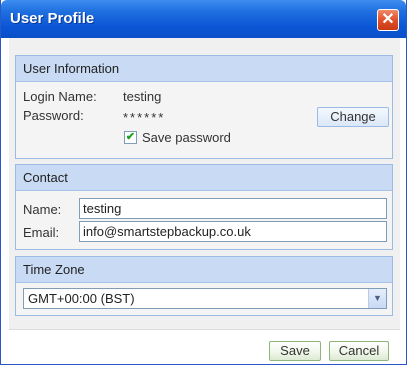 This screenshot has width=407, height=365. Describe the element at coordinates (204, 69) in the screenshot. I see `user-information-header: User Information` at that location.